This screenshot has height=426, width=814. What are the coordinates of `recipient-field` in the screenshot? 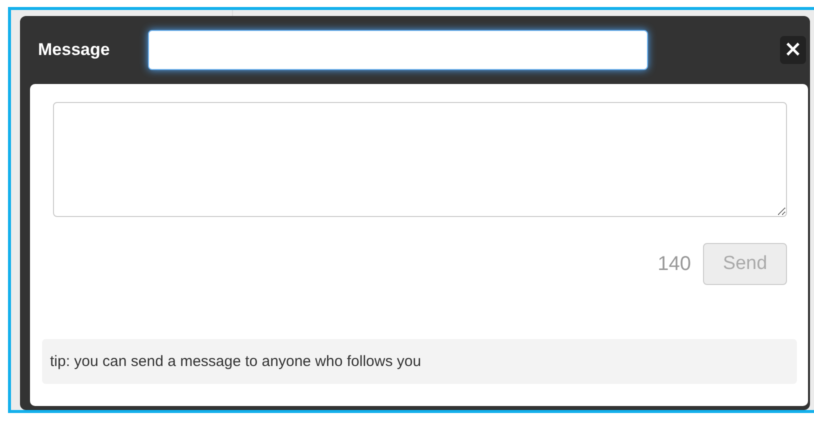 It's located at (398, 50).